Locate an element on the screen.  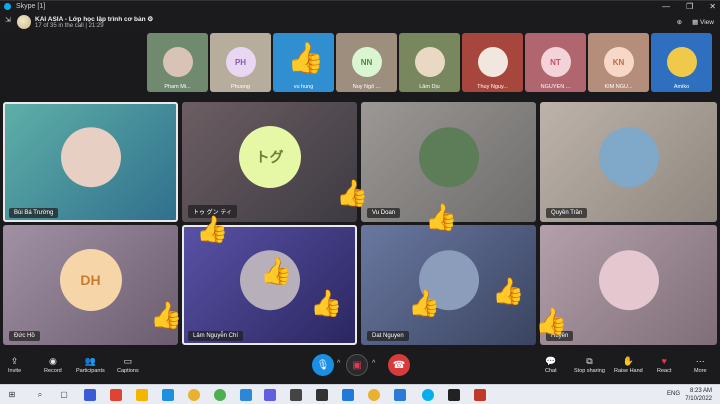
video-tile: トグ トゥ グン ティ is located at coordinates (269, 162).